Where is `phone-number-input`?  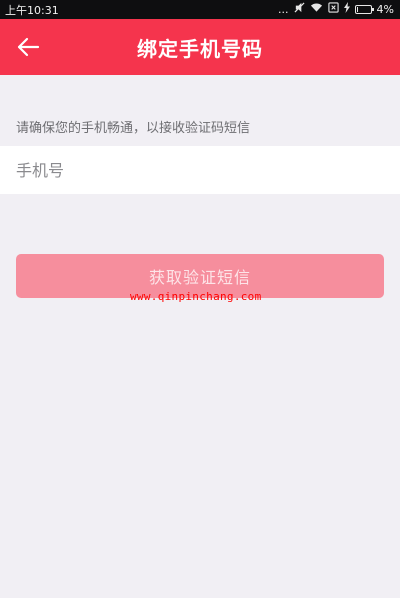 phone-number-input is located at coordinates (200, 170).